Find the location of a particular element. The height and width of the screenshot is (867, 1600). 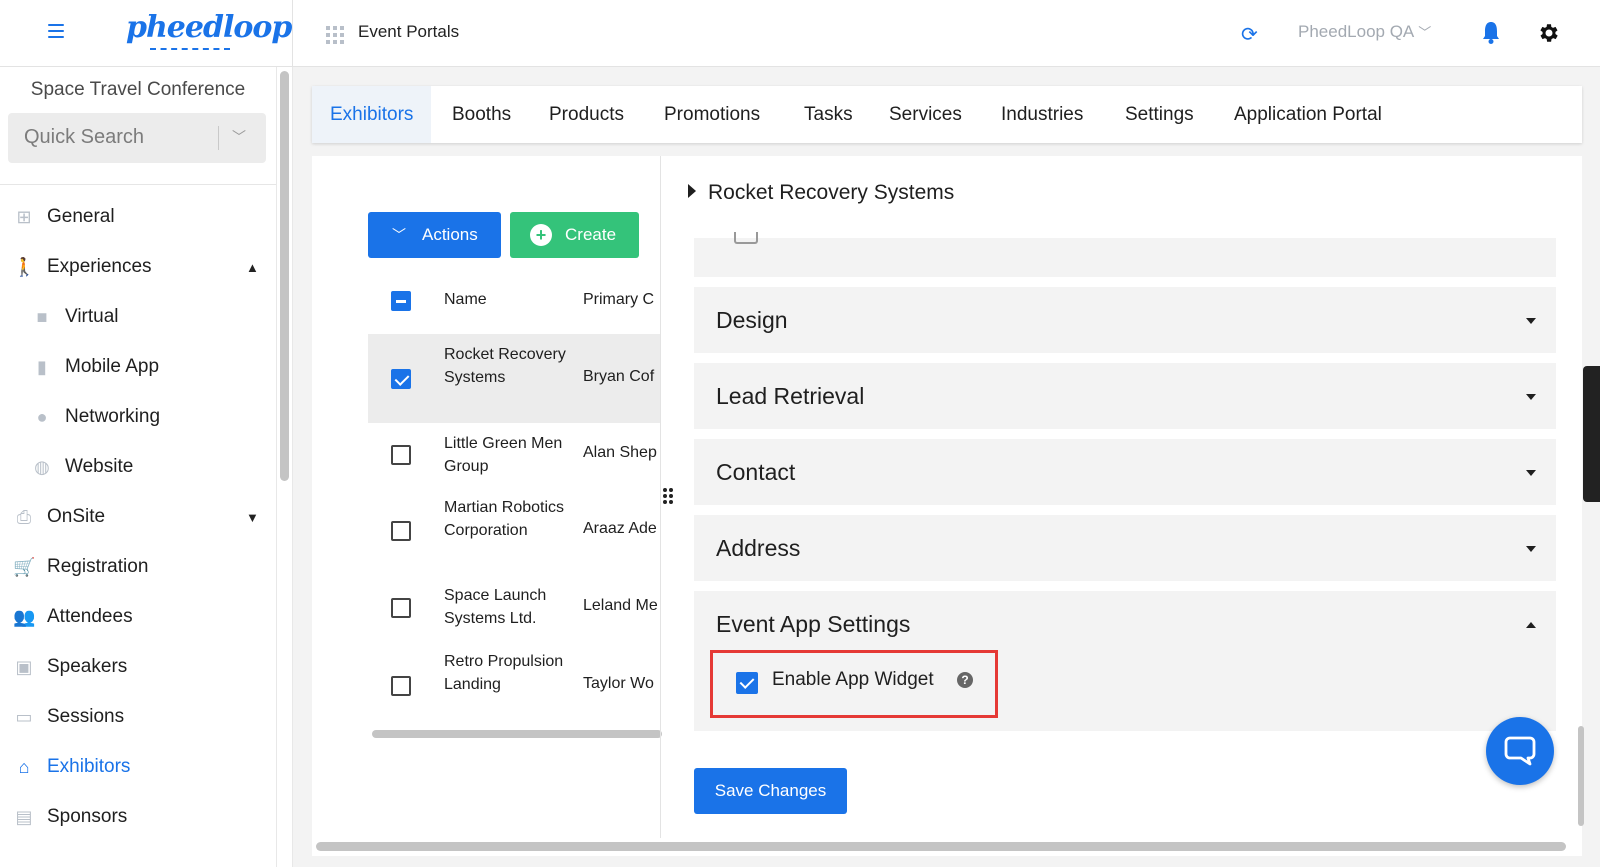

sidebar-item-label: Virtual is located at coordinates (92, 316).